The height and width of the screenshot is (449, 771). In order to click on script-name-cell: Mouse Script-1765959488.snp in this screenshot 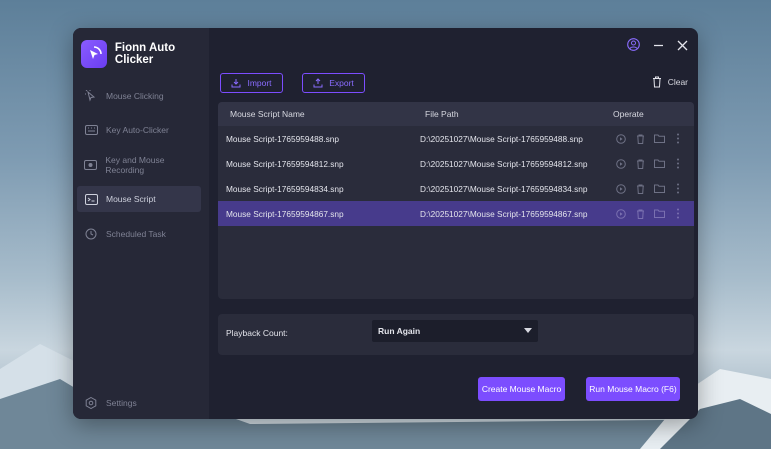, I will do `click(283, 138)`.